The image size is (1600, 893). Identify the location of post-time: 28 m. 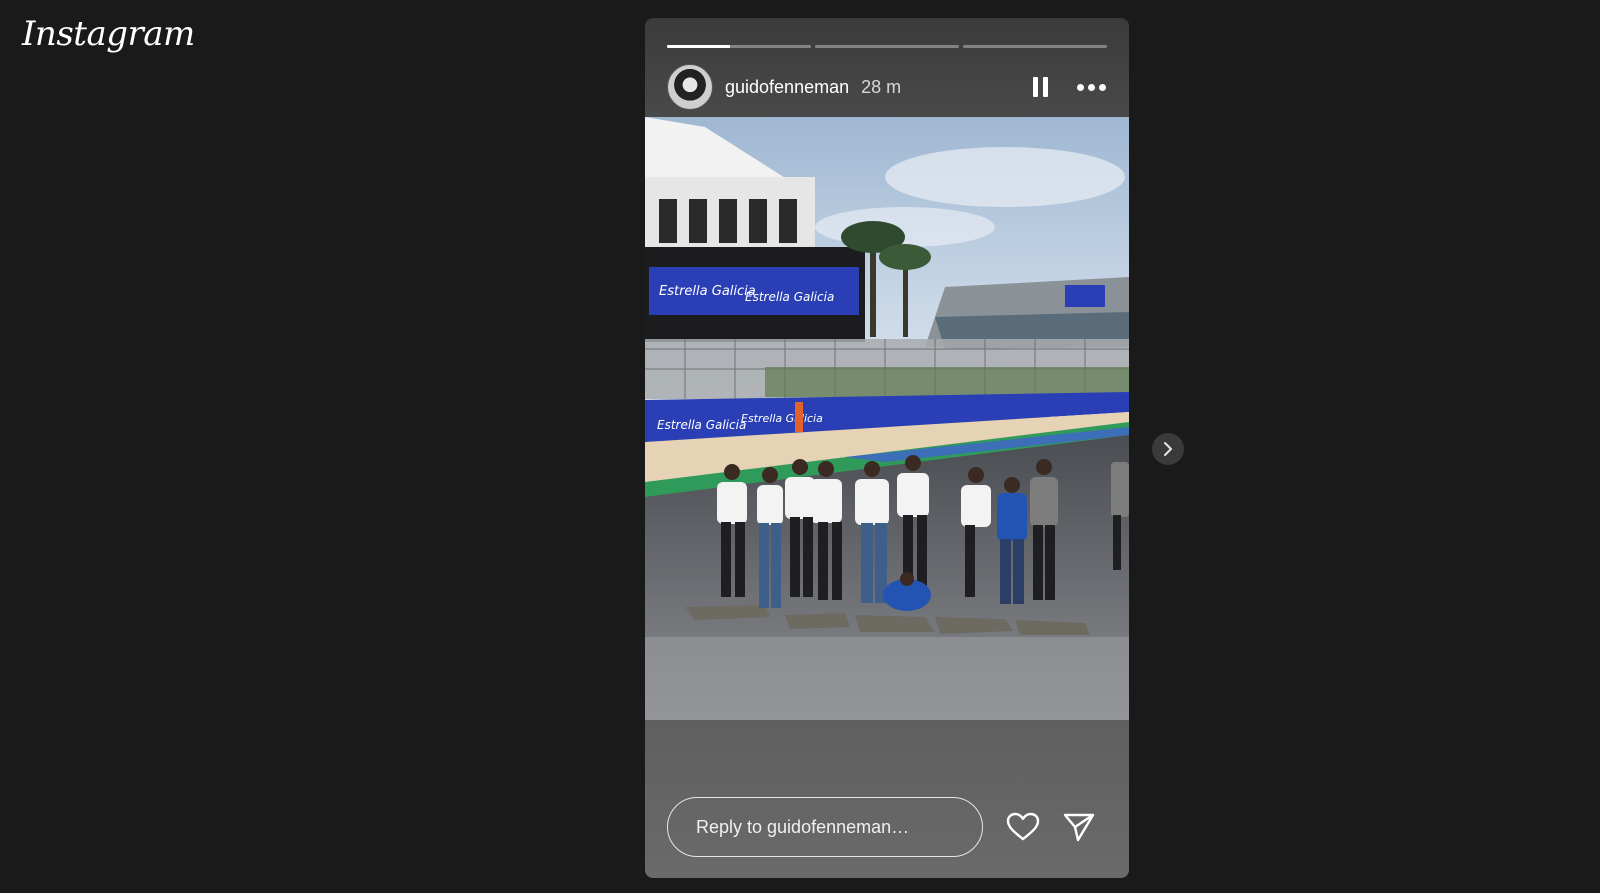
(881, 86).